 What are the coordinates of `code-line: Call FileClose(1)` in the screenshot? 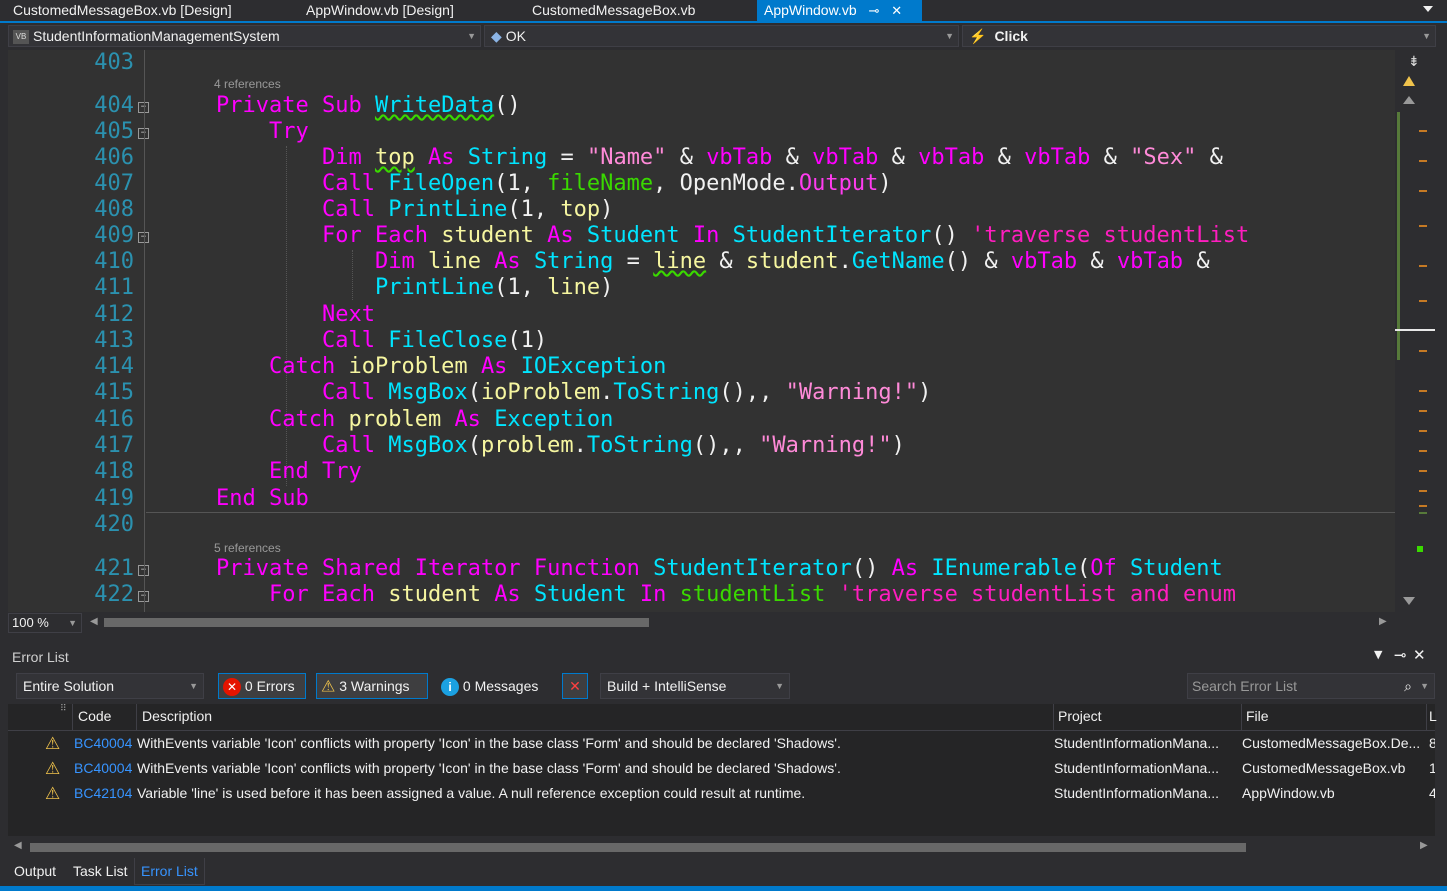 It's located at (434, 340).